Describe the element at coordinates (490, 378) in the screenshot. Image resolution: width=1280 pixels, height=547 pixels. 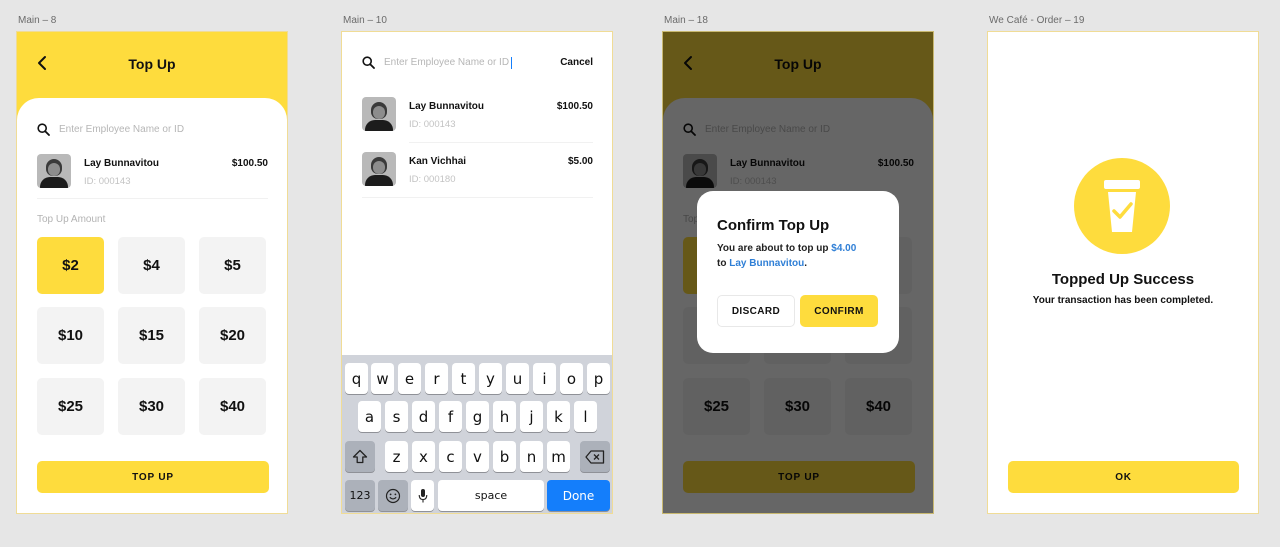
I see `key: y` at that location.